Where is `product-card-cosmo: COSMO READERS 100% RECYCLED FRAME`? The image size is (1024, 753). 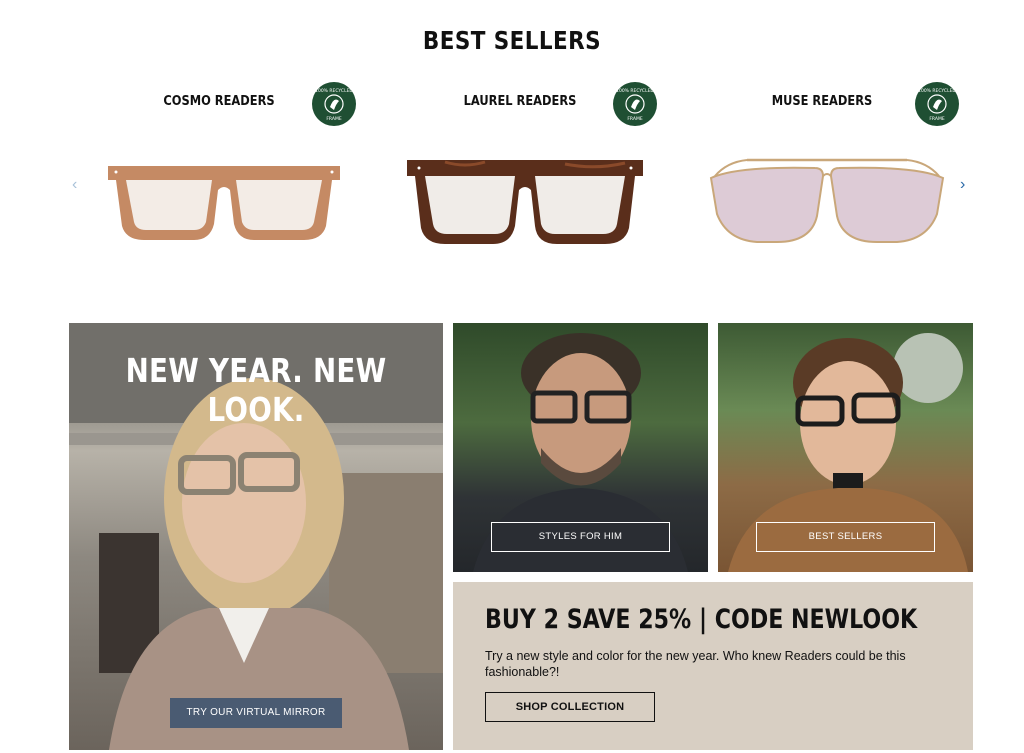 product-card-cosmo: COSMO READERS 100% RECYCLED FRAME is located at coordinates (219, 171).